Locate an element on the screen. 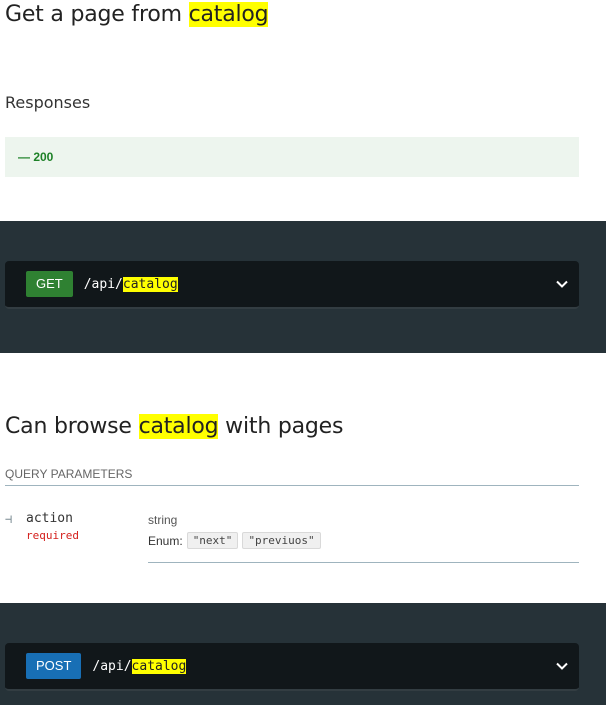 This screenshot has height=705, width=606. query-parameters-heading: QUERY PARAMETERS is located at coordinates (292, 476).